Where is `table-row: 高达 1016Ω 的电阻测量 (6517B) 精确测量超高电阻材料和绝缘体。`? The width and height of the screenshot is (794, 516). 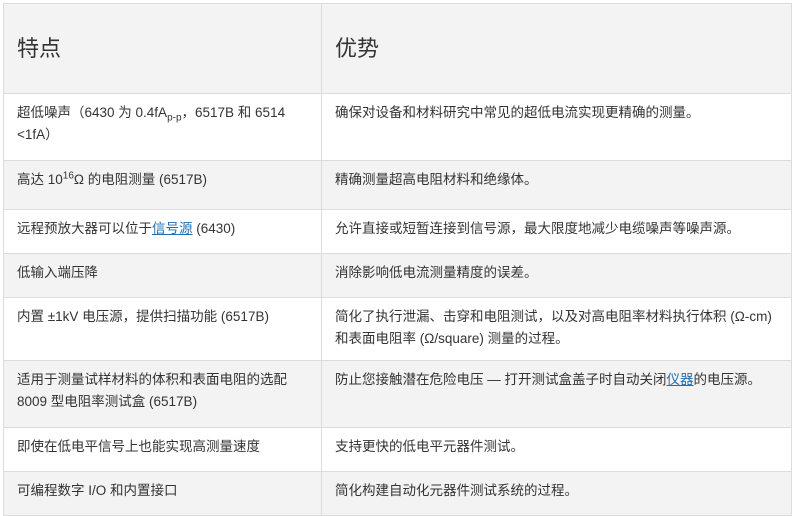
table-row: 高达 1016Ω 的电阻测量 (6517B) 精确测量超高电阻材料和绝缘体。 is located at coordinates (397, 185).